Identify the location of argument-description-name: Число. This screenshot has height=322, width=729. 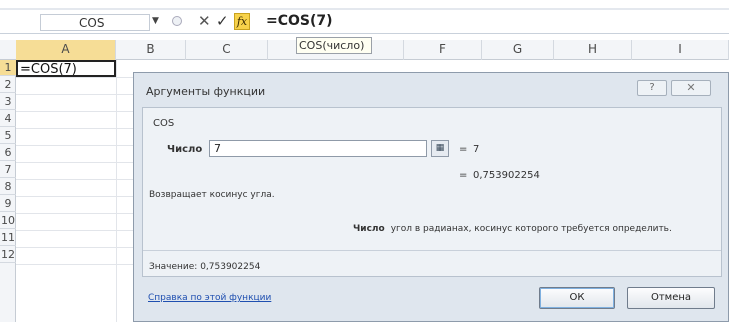
(369, 229).